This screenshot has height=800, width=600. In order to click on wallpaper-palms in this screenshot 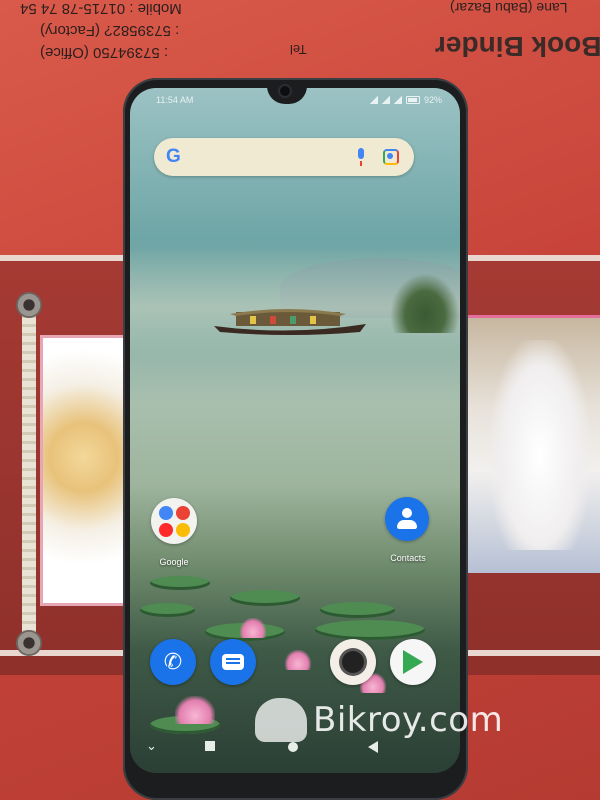, I will do `click(425, 303)`.